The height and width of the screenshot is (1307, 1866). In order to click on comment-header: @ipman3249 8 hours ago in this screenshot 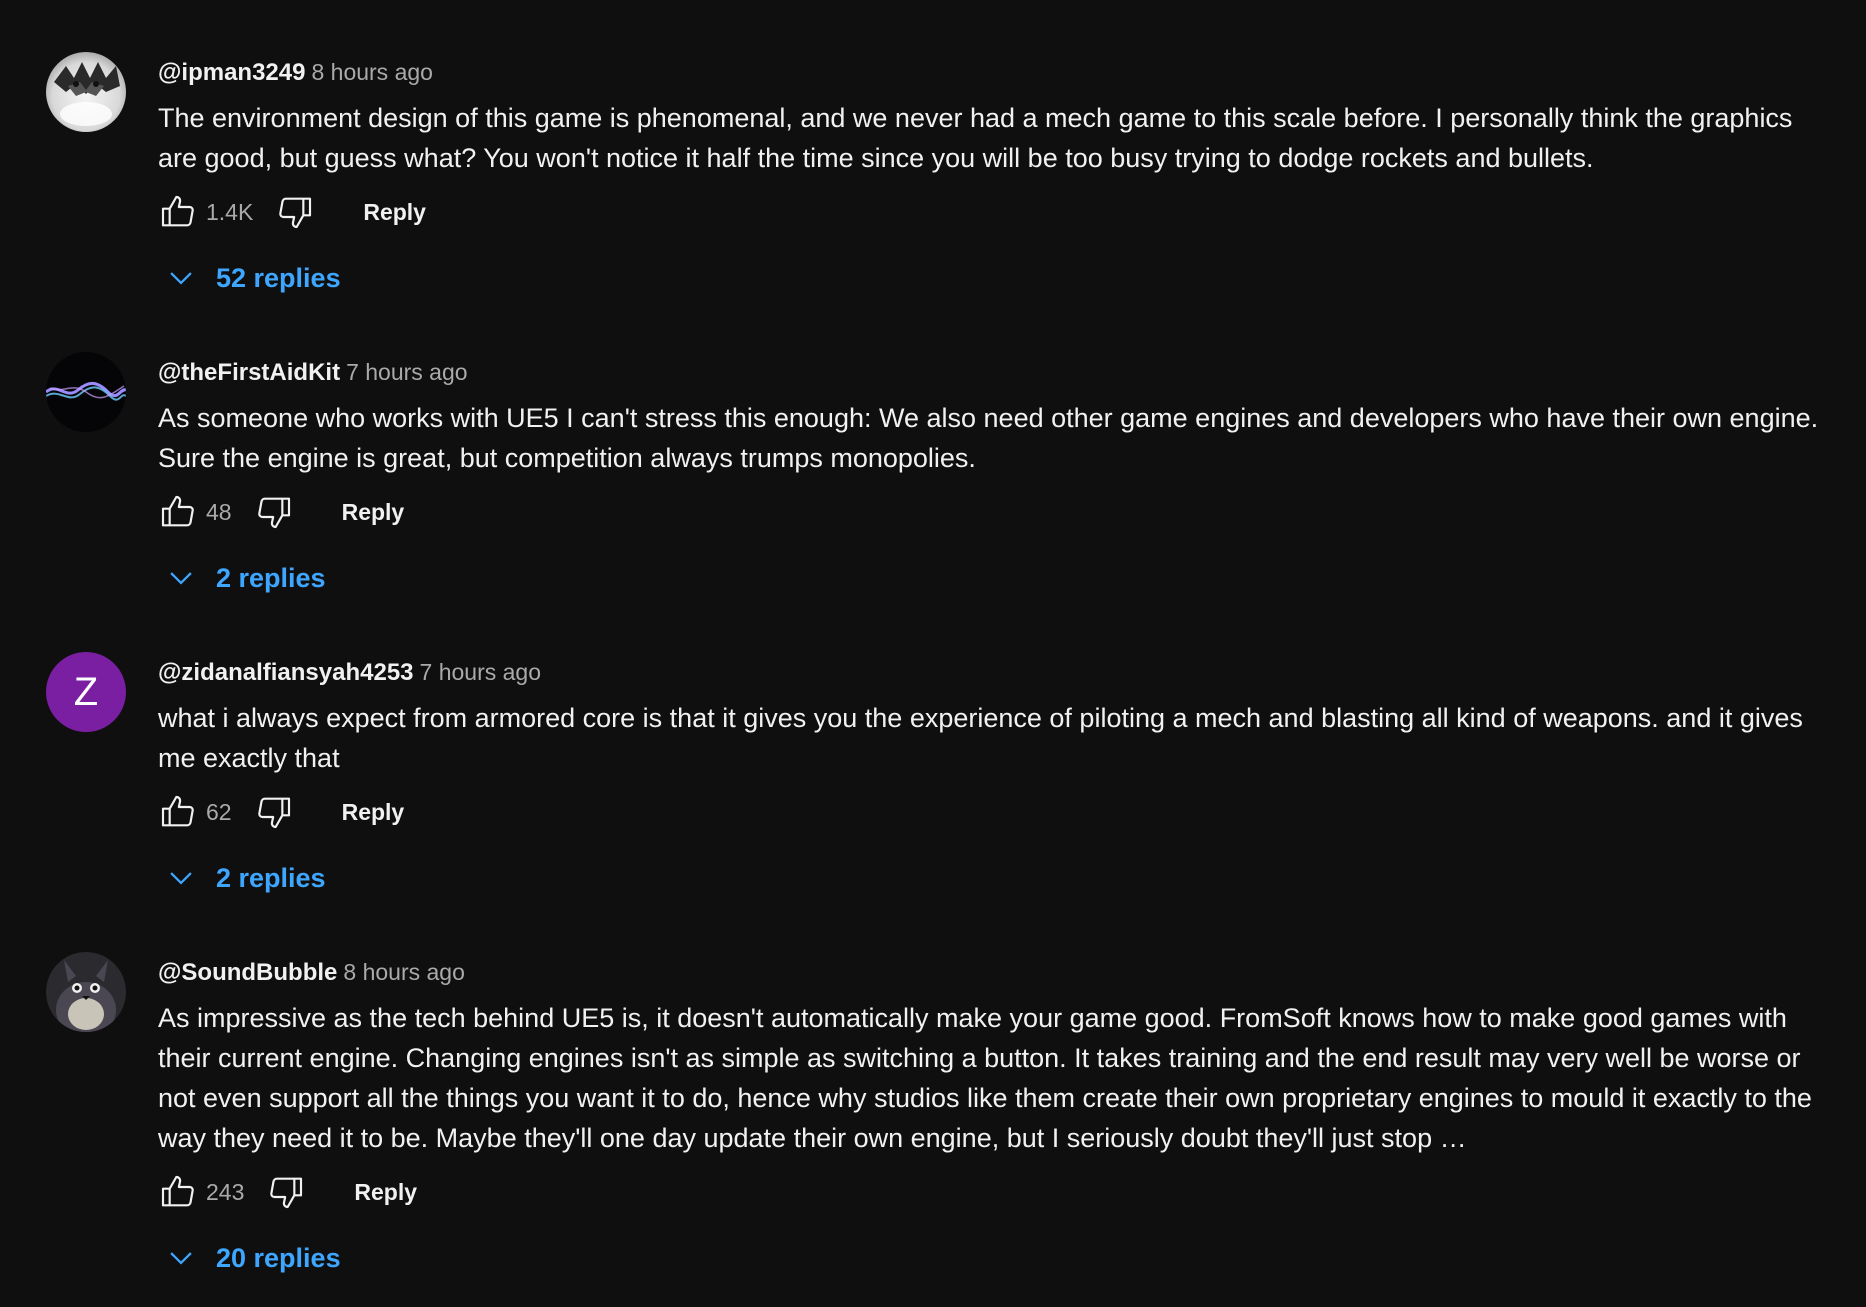, I will do `click(992, 72)`.